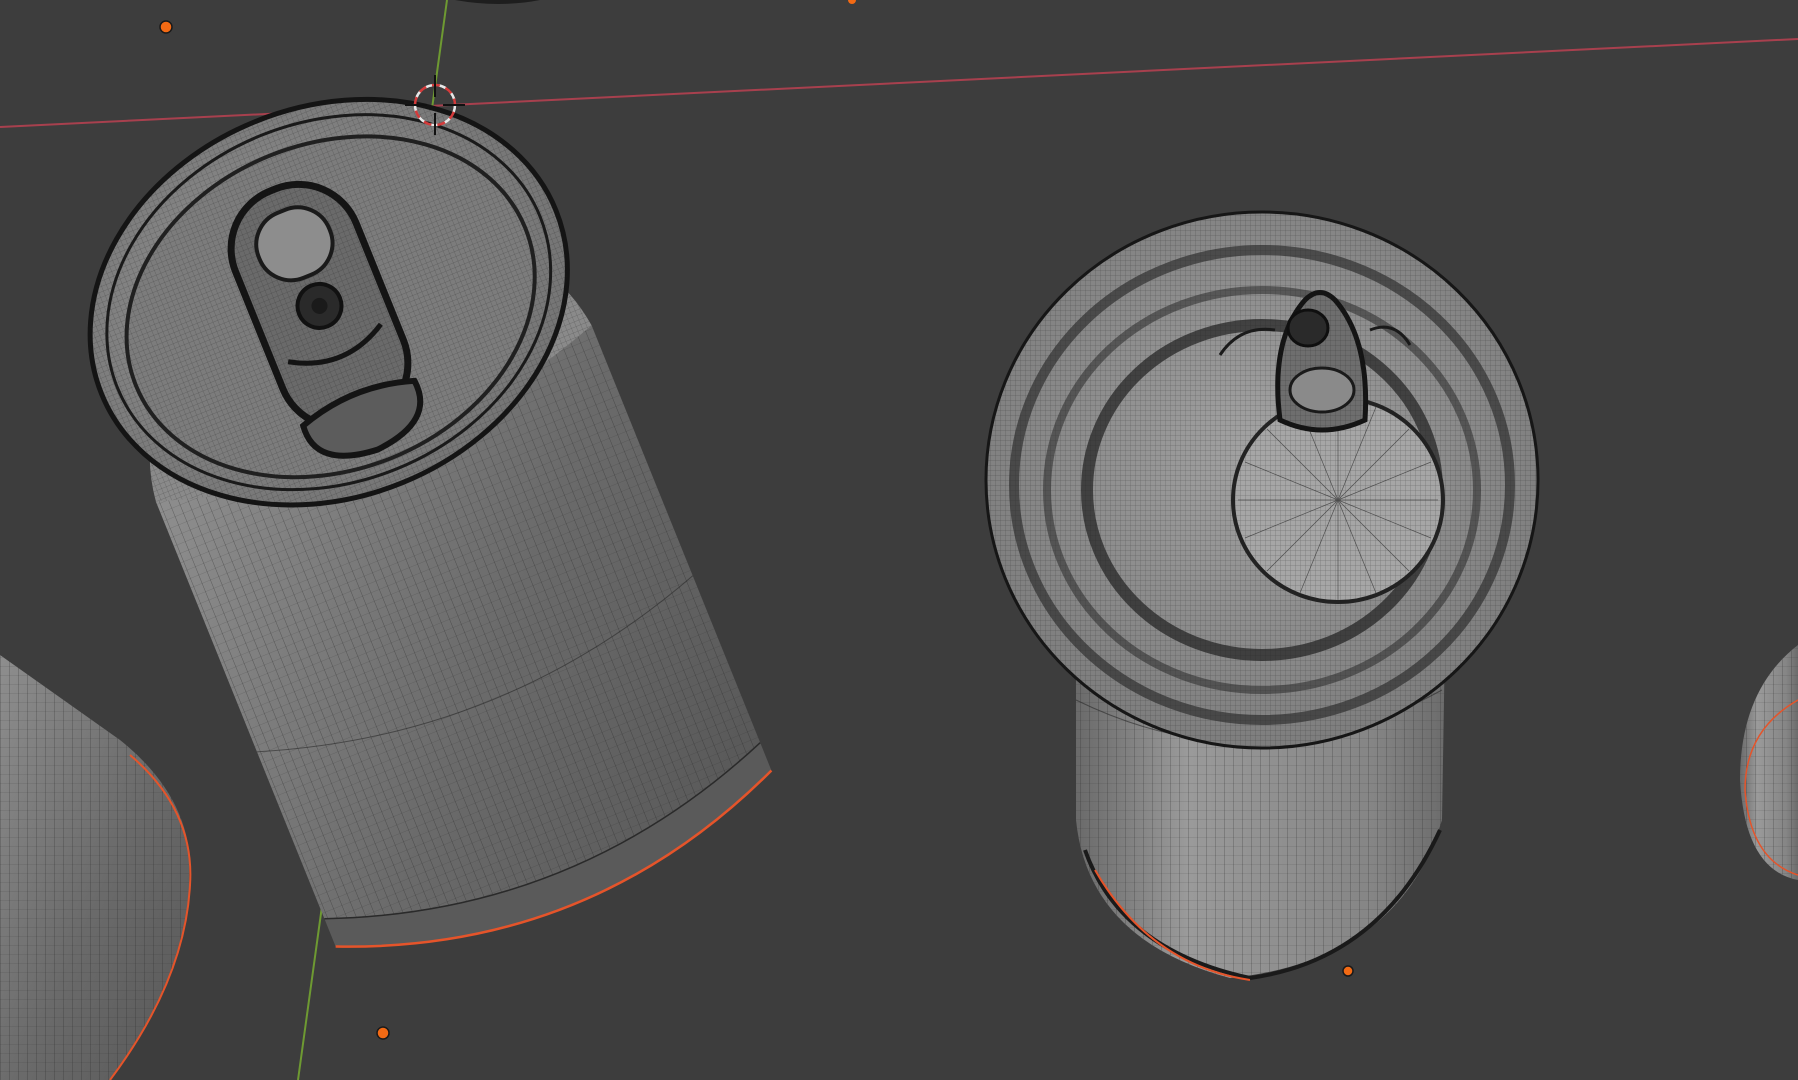 The height and width of the screenshot is (1080, 1798). Describe the element at coordinates (1769, 762) in the screenshot. I see `can-partial-right` at that location.